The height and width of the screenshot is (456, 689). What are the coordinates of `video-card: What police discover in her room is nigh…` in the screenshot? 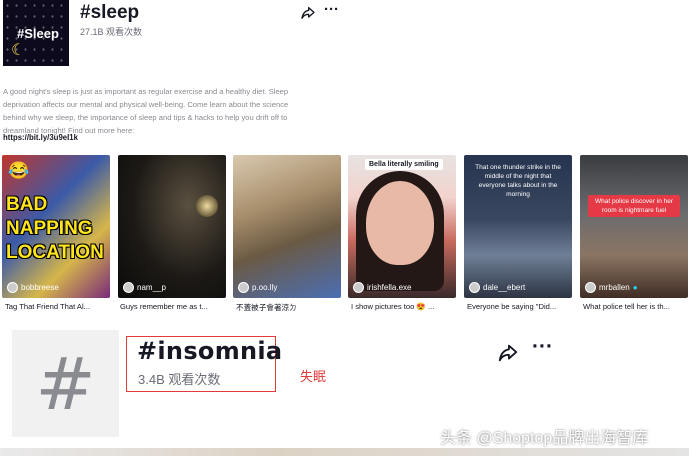 It's located at (634, 226).